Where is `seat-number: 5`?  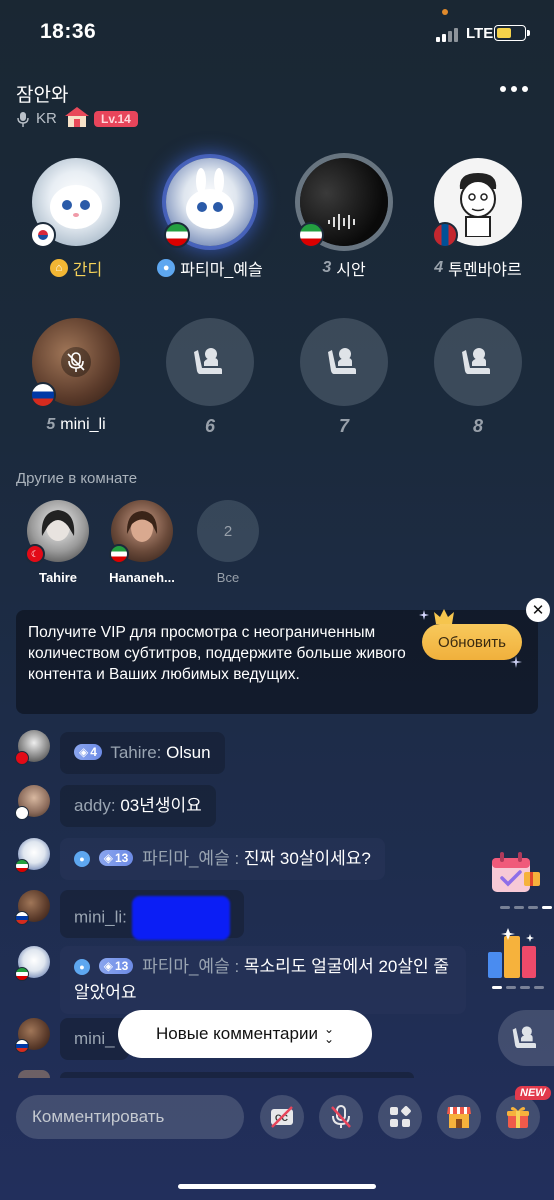
seat-number: 5 is located at coordinates (51, 424).